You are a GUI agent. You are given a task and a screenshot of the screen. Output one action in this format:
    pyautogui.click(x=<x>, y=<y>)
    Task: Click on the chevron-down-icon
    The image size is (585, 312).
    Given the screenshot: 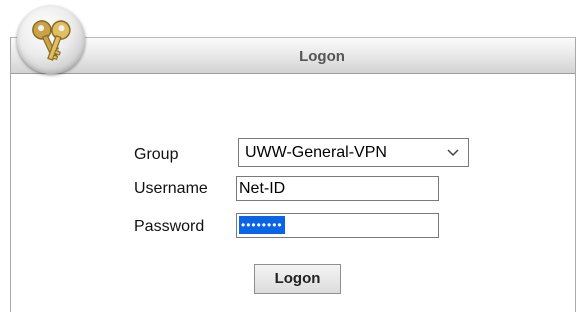 What is the action you would take?
    pyautogui.click(x=453, y=154)
    